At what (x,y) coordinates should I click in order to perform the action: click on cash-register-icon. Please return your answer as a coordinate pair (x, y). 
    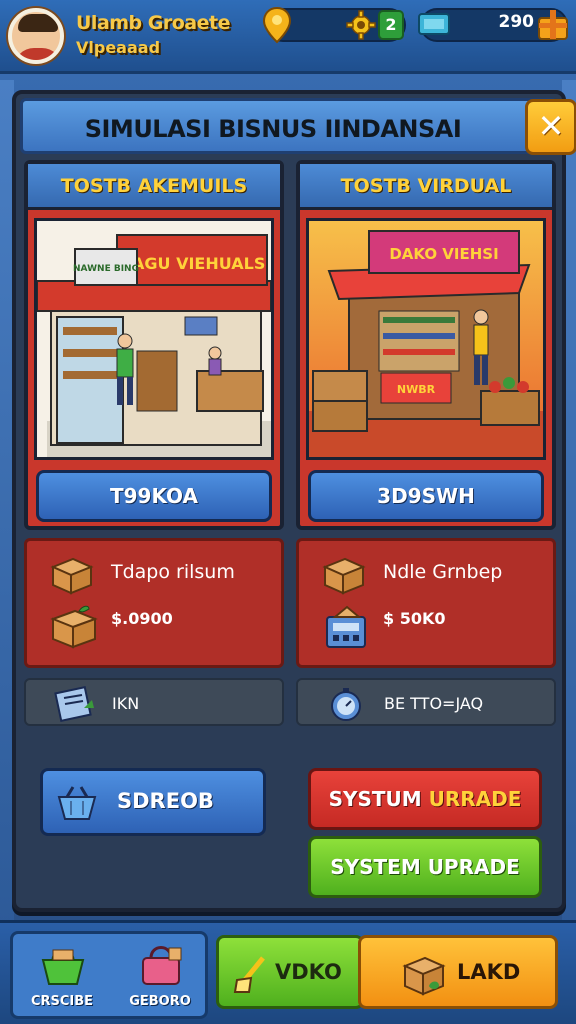
    Looking at the image, I should click on (346, 626).